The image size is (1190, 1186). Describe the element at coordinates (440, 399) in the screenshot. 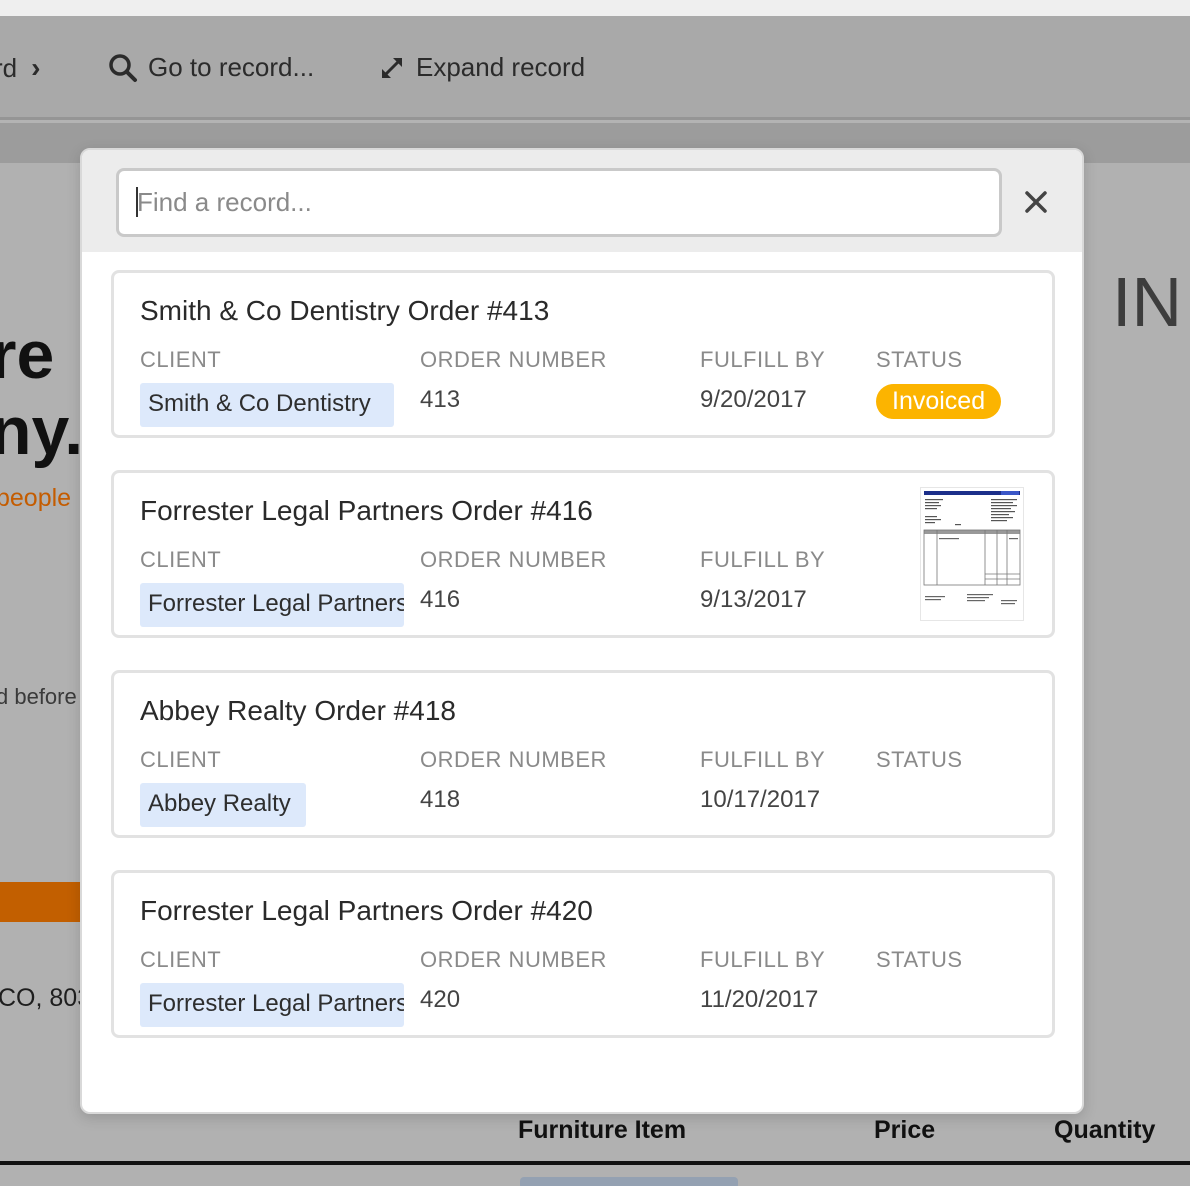

I see `order-number-value: 413` at that location.